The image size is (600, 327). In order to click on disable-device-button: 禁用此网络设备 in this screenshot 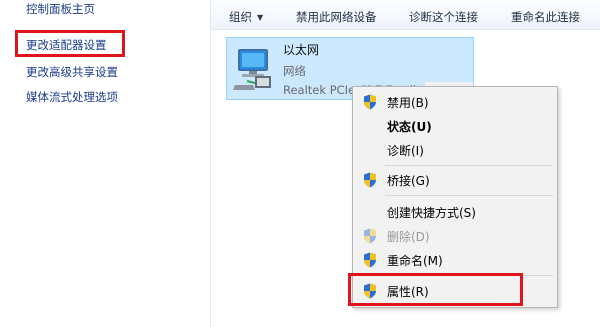, I will do `click(336, 17)`.